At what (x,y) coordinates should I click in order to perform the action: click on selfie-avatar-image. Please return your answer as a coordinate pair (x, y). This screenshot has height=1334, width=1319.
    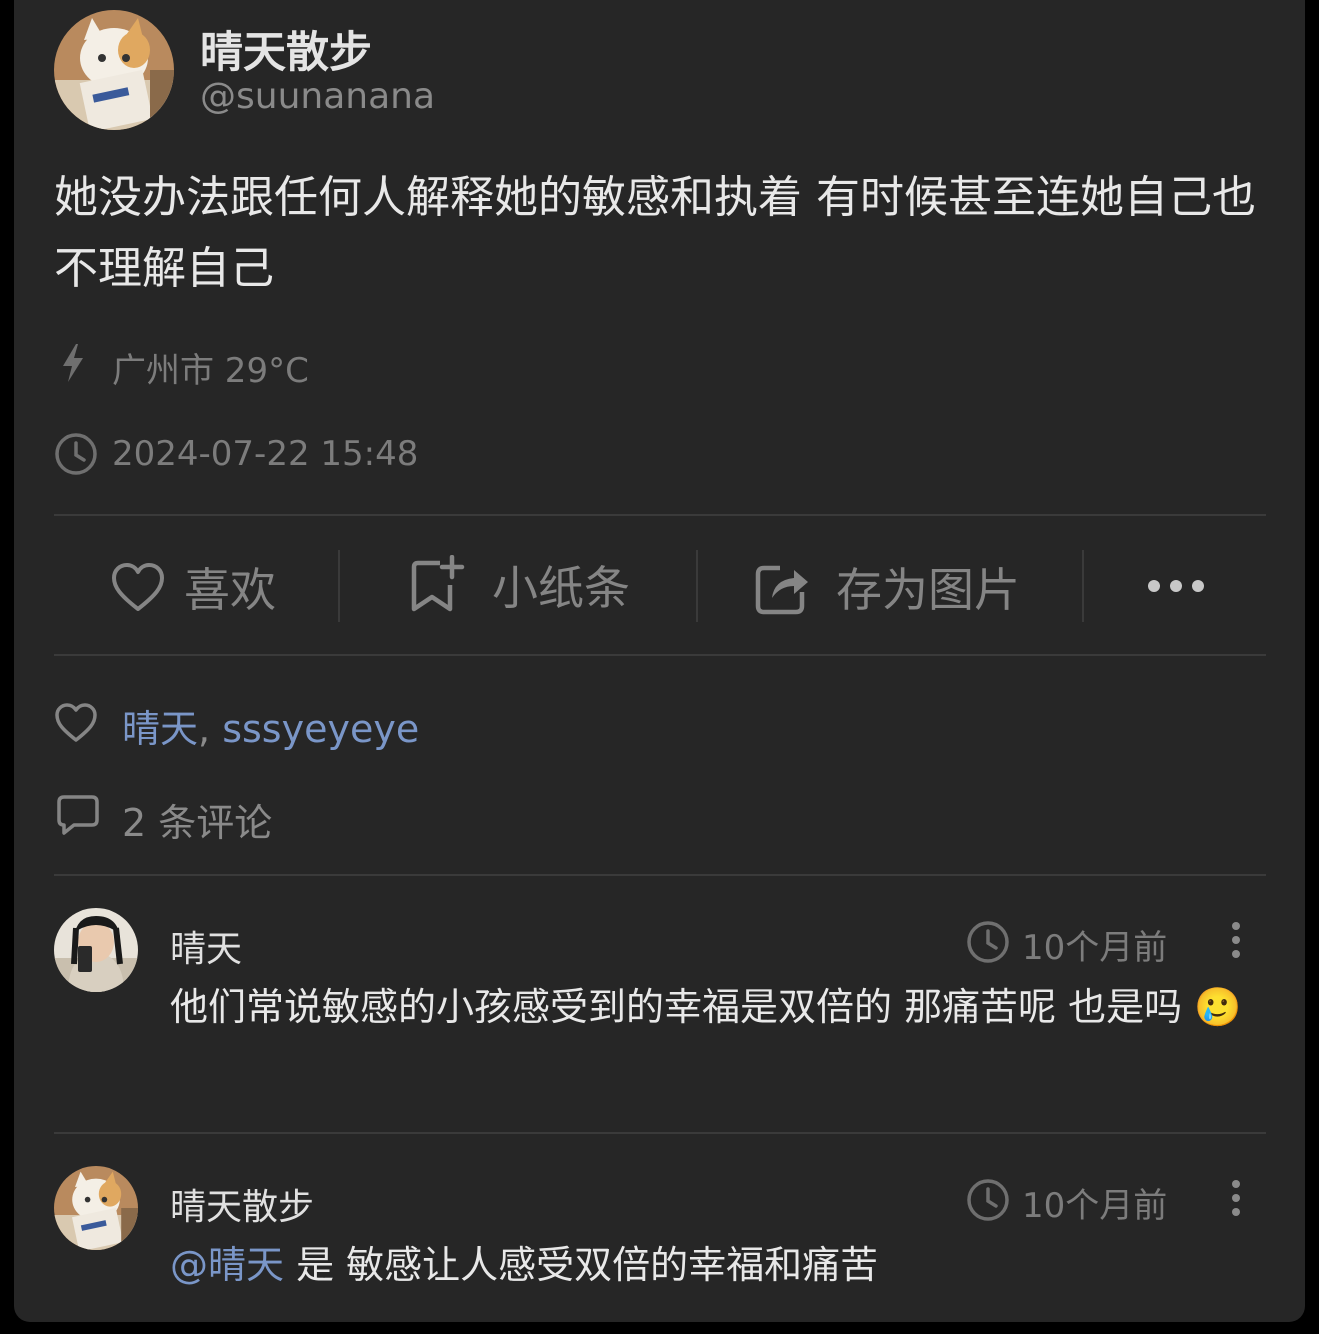
    Looking at the image, I should click on (96, 950).